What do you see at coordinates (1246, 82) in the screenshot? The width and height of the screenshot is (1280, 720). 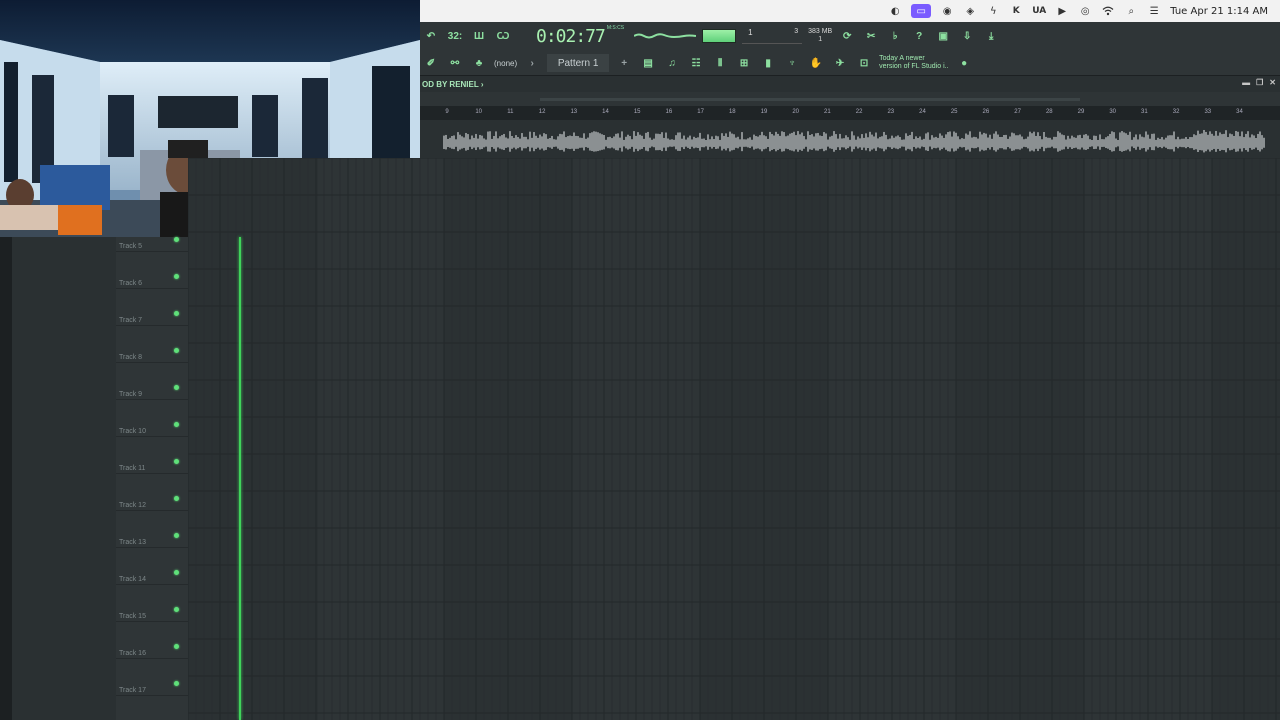 I see `minimize-icon: ▬` at bounding box center [1246, 82].